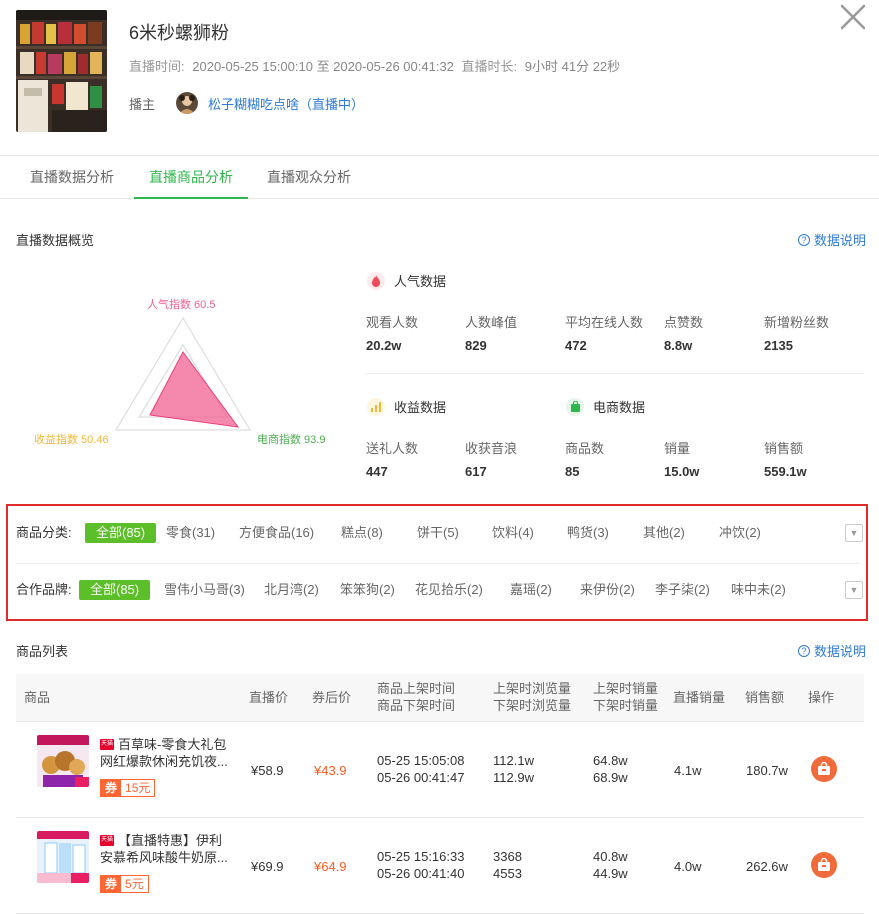  Describe the element at coordinates (688, 866) in the screenshot. I see `live-sales: 4.0w` at that location.